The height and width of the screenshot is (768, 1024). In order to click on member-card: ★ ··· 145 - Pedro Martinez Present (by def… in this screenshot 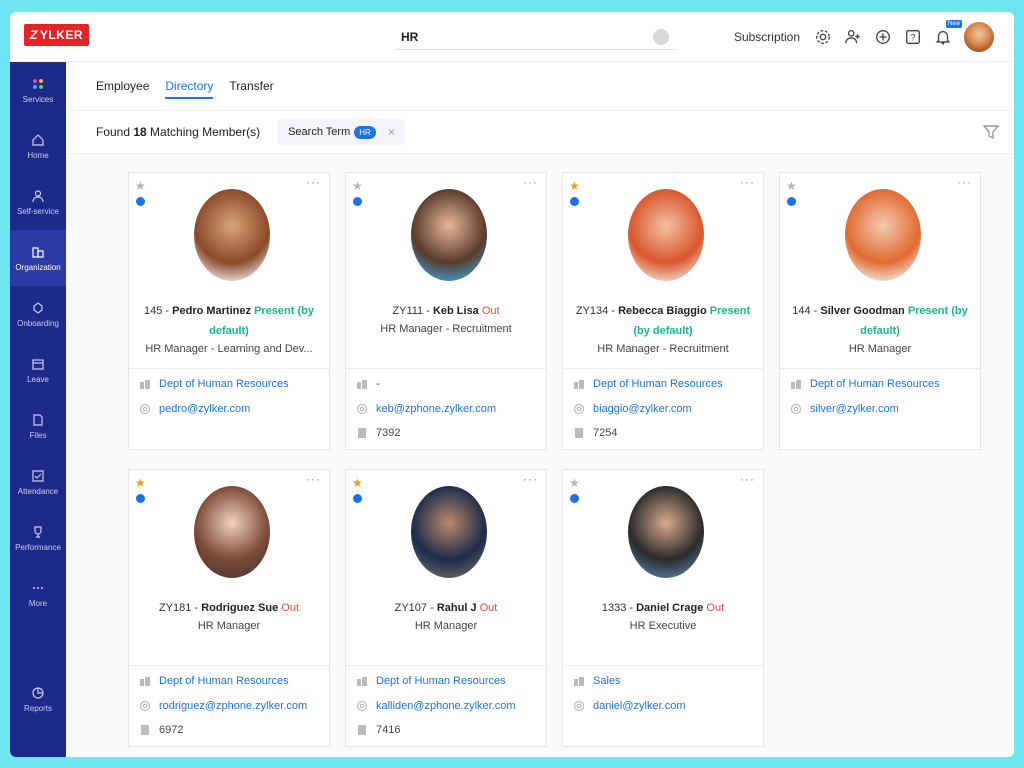, I will do `click(229, 311)`.